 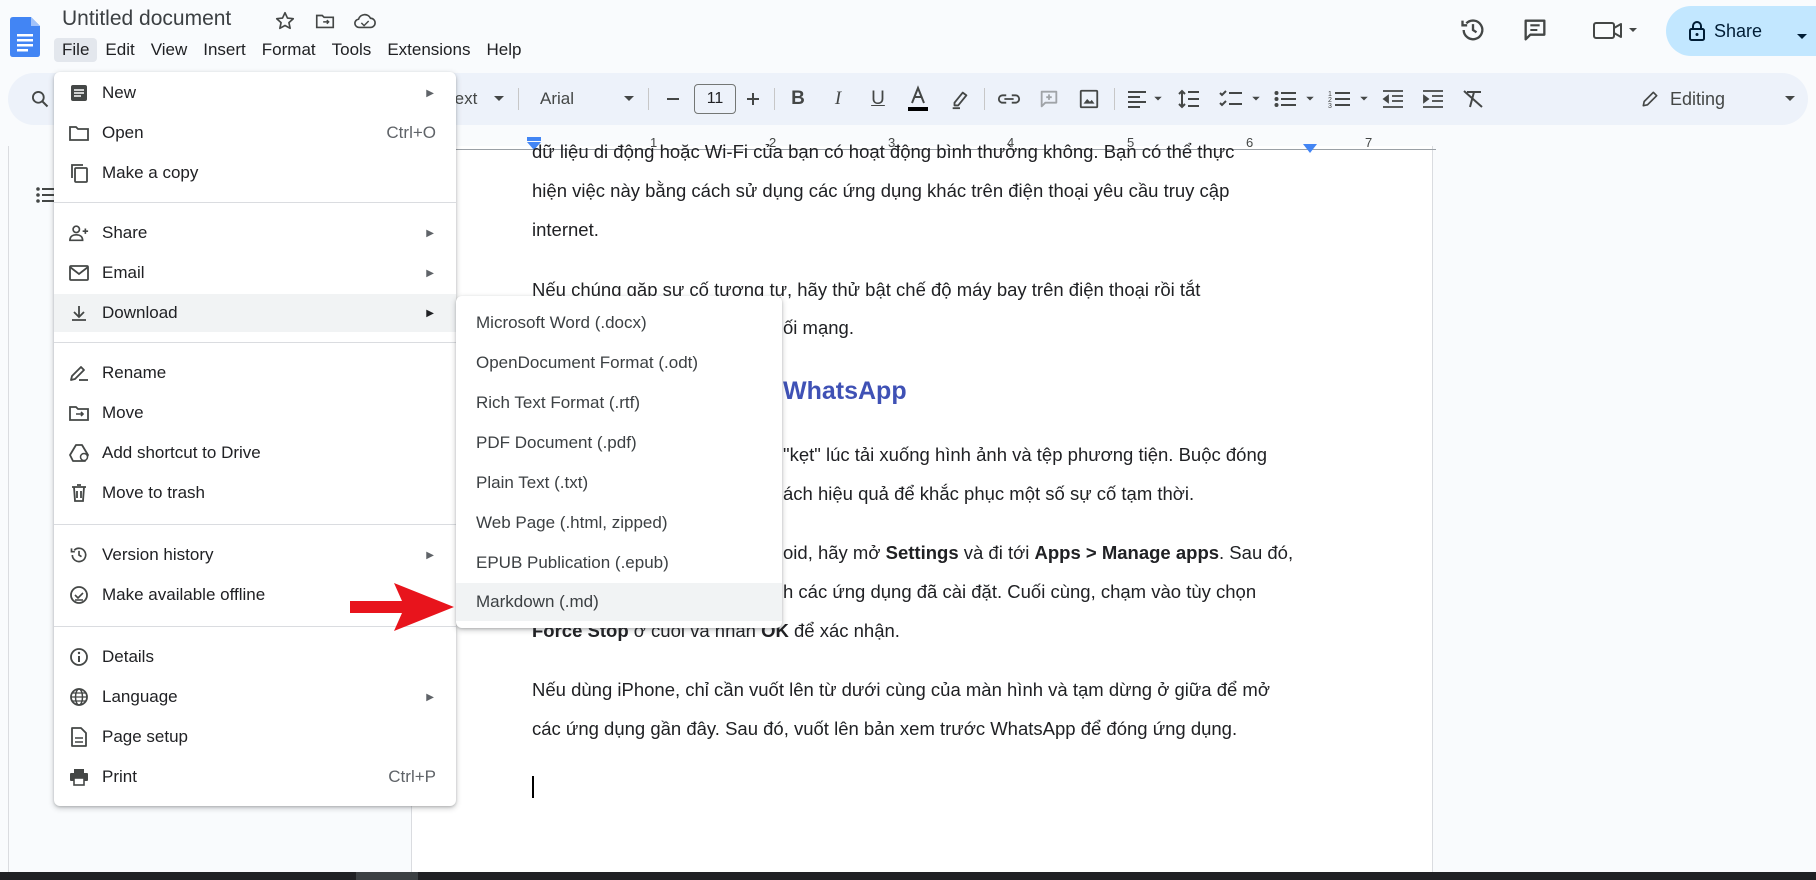 I want to click on clear-formatting-icon, so click(x=1473, y=99).